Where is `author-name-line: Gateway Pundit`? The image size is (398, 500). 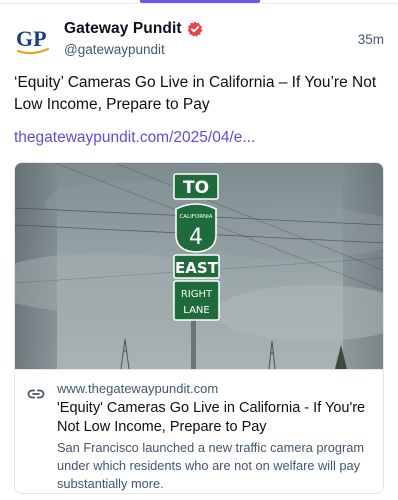 author-name-line: Gateway Pundit is located at coordinates (133, 29).